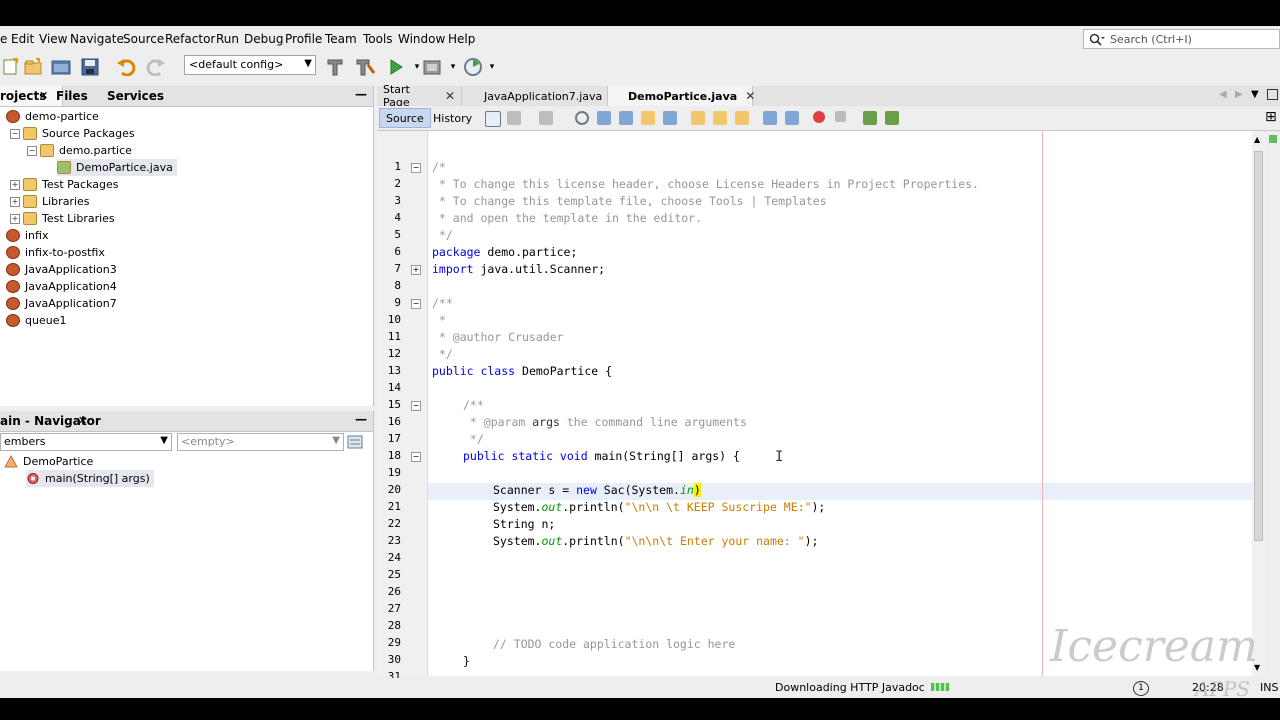 This screenshot has height=720, width=1280. What do you see at coordinates (69, 218) in the screenshot?
I see `tree-item: Test Libraries` at bounding box center [69, 218].